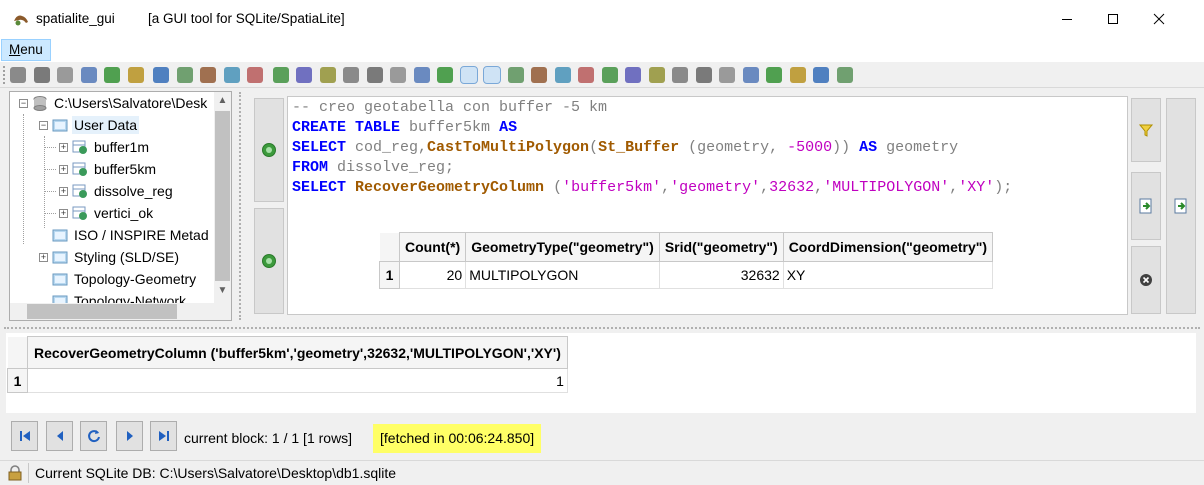 This screenshot has height=485, width=1204. I want to click on table-cell: XY, so click(888, 275).